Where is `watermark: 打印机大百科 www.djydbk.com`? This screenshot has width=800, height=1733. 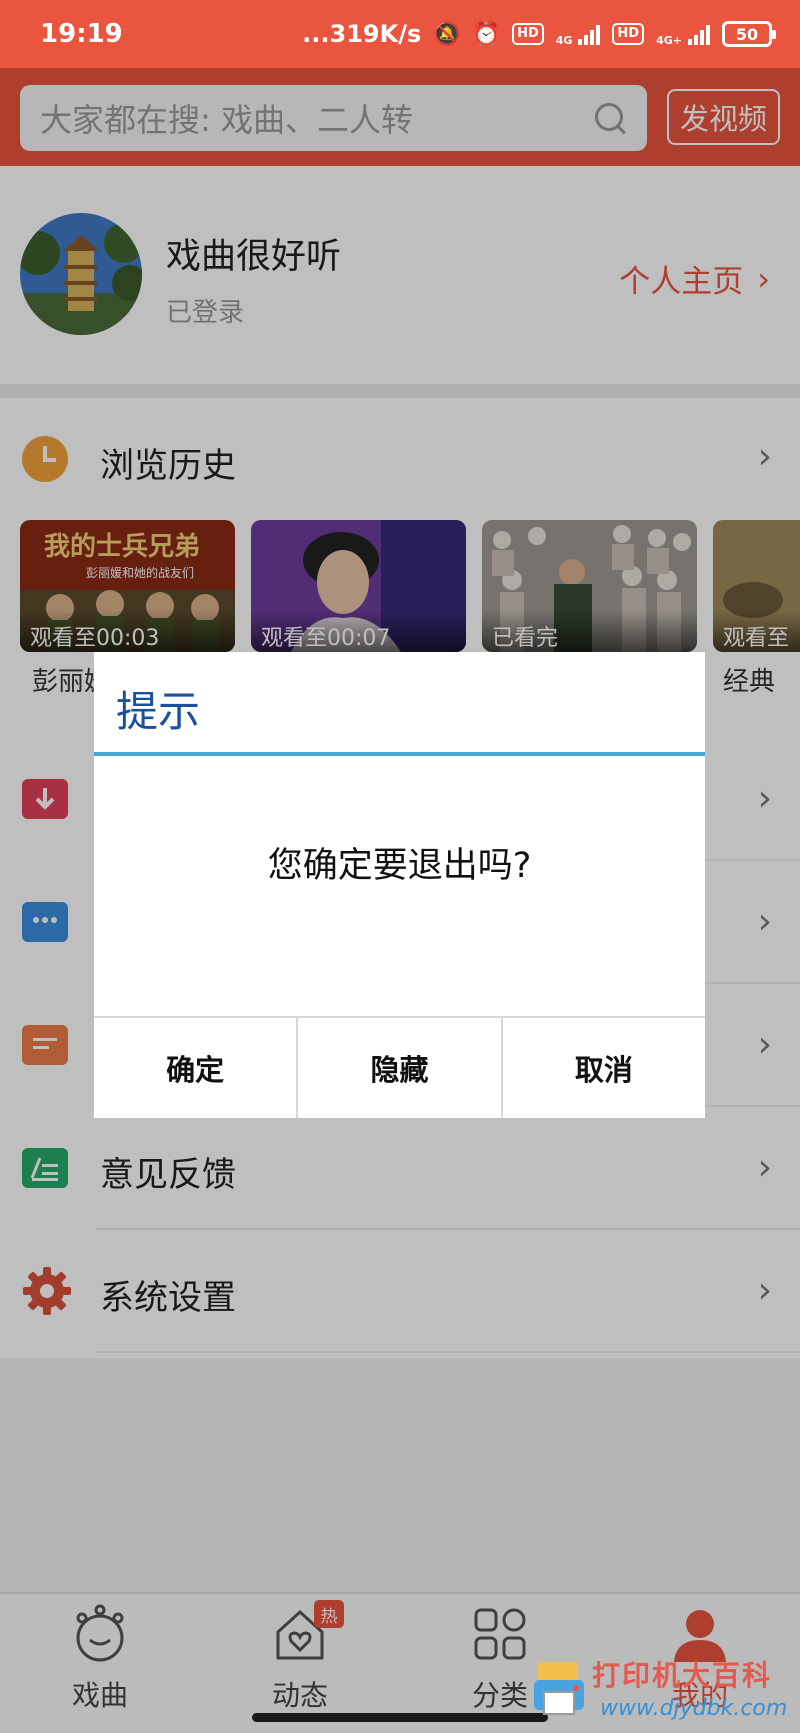 watermark: 打印机大百科 www.djydbk.com is located at coordinates (665, 1691).